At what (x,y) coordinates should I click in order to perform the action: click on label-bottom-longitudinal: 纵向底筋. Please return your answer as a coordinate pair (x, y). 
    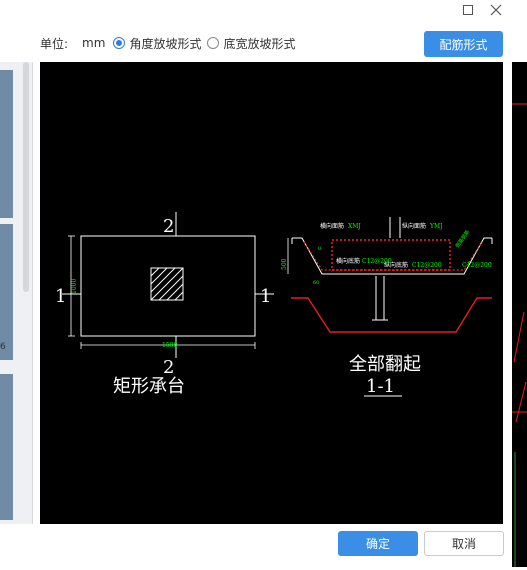
    Looking at the image, I should click on (396, 265).